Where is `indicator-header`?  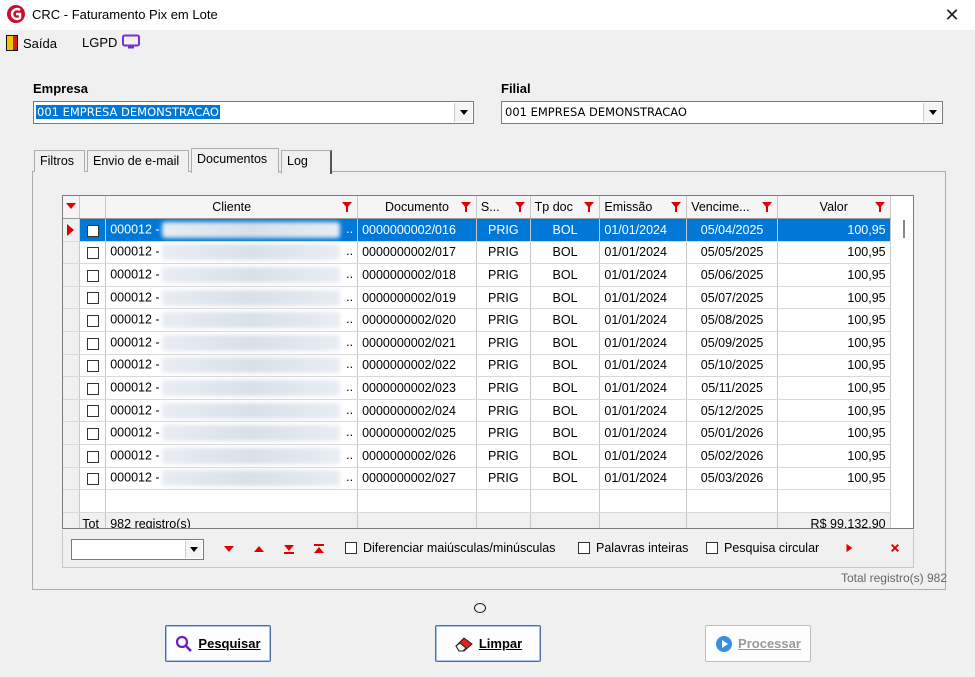 indicator-header is located at coordinates (72, 208).